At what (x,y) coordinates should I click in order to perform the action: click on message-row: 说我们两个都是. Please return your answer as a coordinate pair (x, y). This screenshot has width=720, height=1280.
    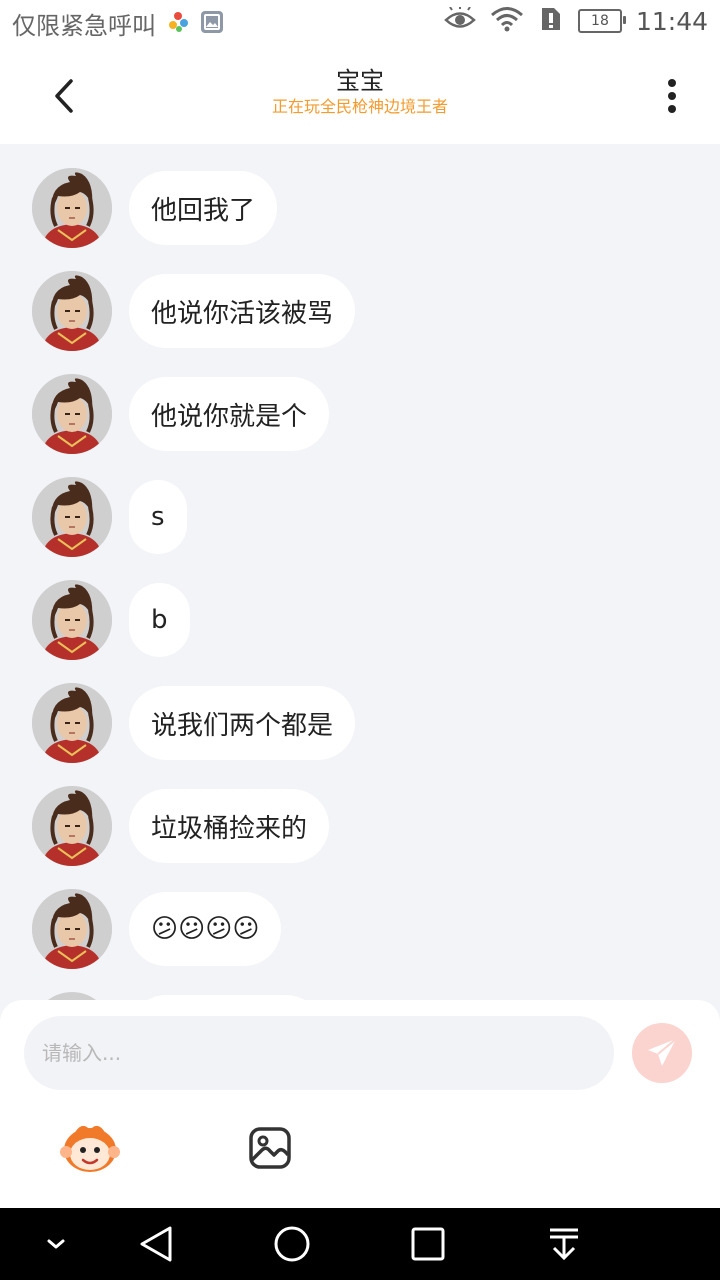
    Looking at the image, I should click on (194, 723).